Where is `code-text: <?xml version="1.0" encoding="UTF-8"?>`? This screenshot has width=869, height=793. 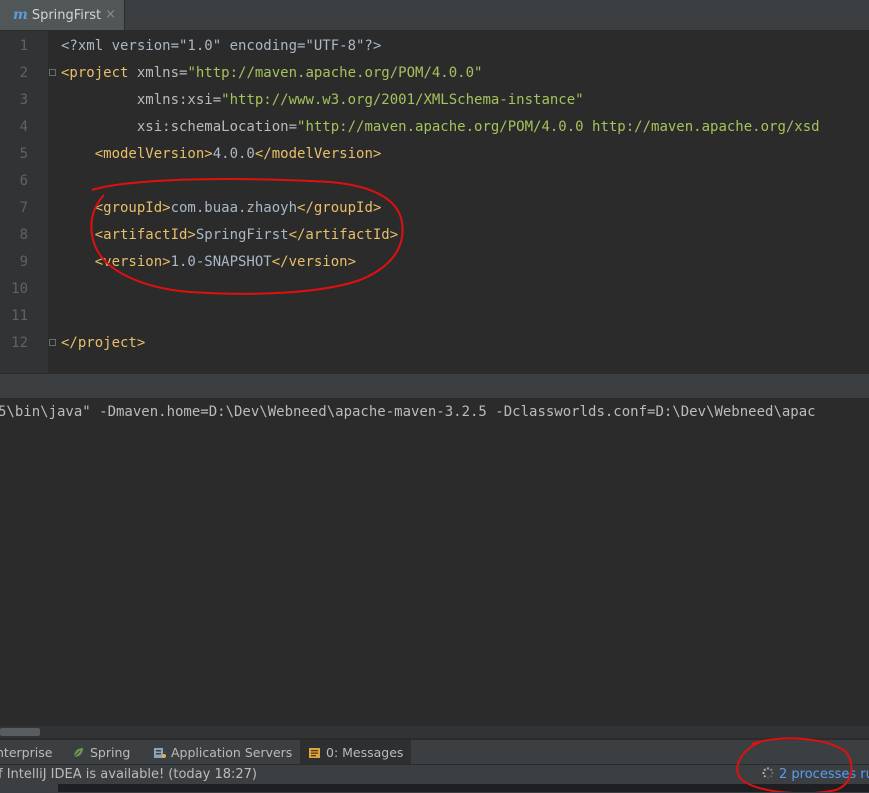 code-text: <?xml version="1.0" encoding="UTF-8"?> is located at coordinates (221, 46).